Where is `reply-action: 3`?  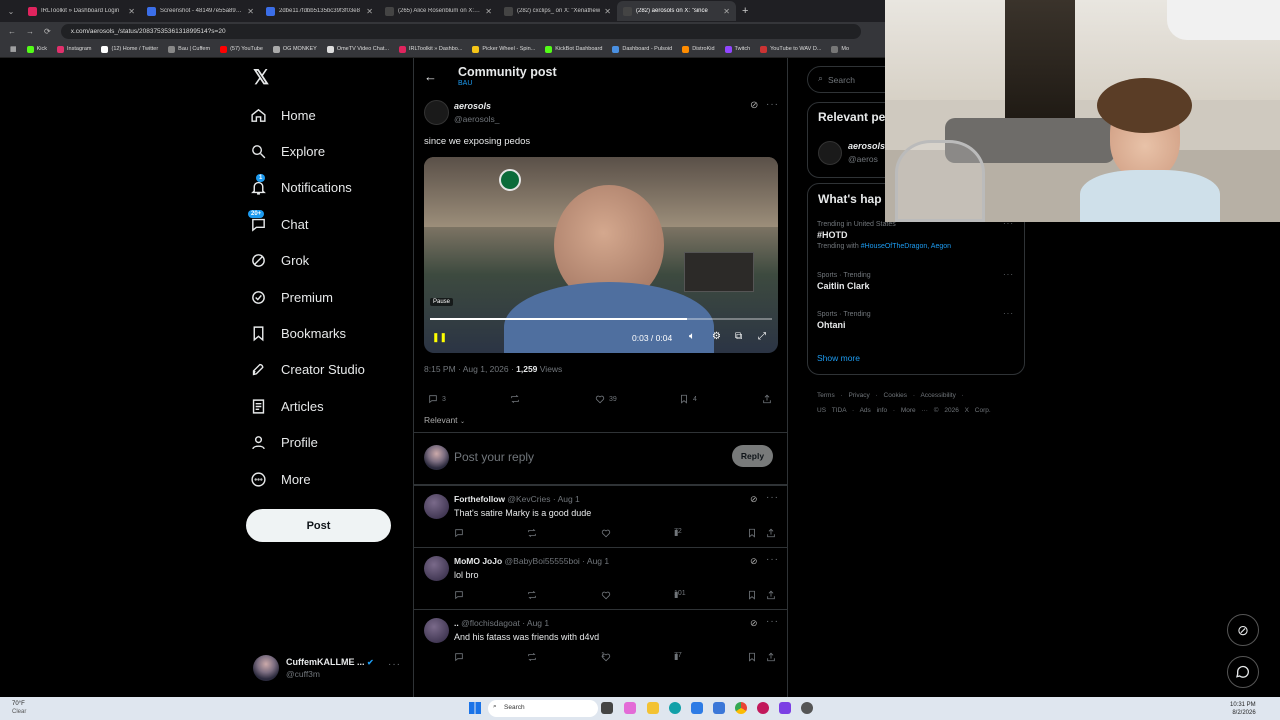 reply-action: 3 is located at coordinates (437, 399).